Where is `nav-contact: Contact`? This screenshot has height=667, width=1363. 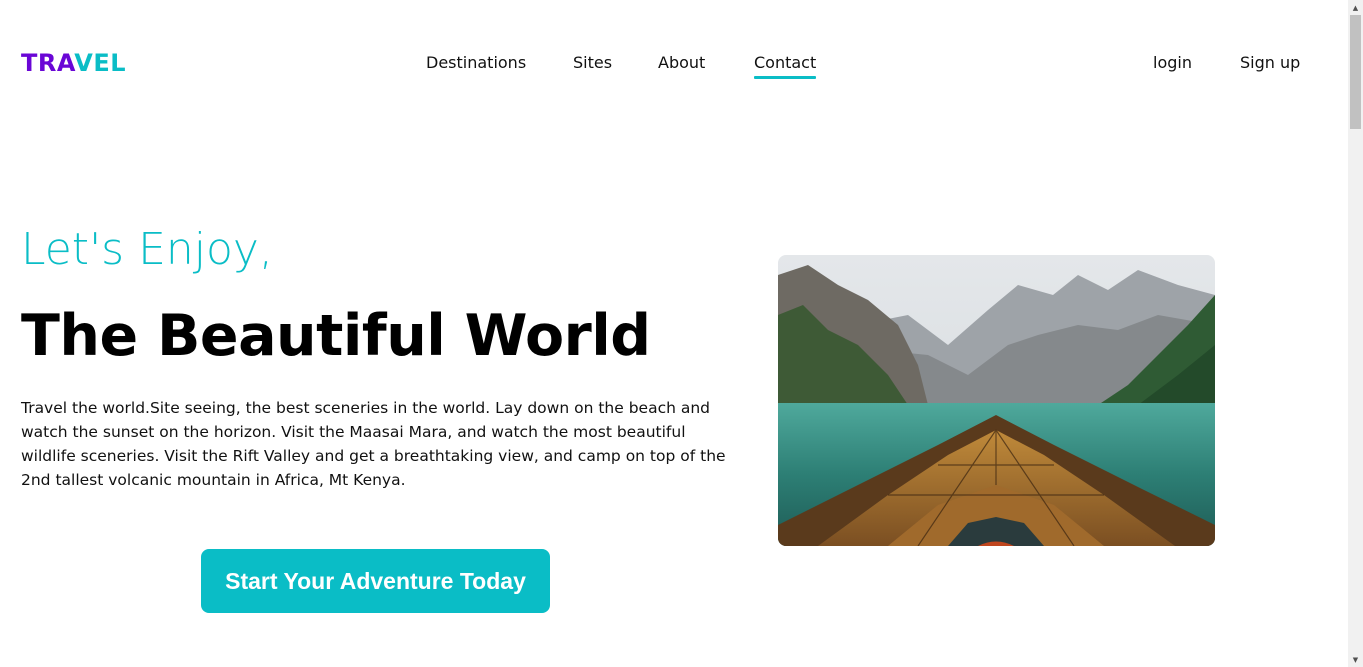
nav-contact: Contact is located at coordinates (785, 65).